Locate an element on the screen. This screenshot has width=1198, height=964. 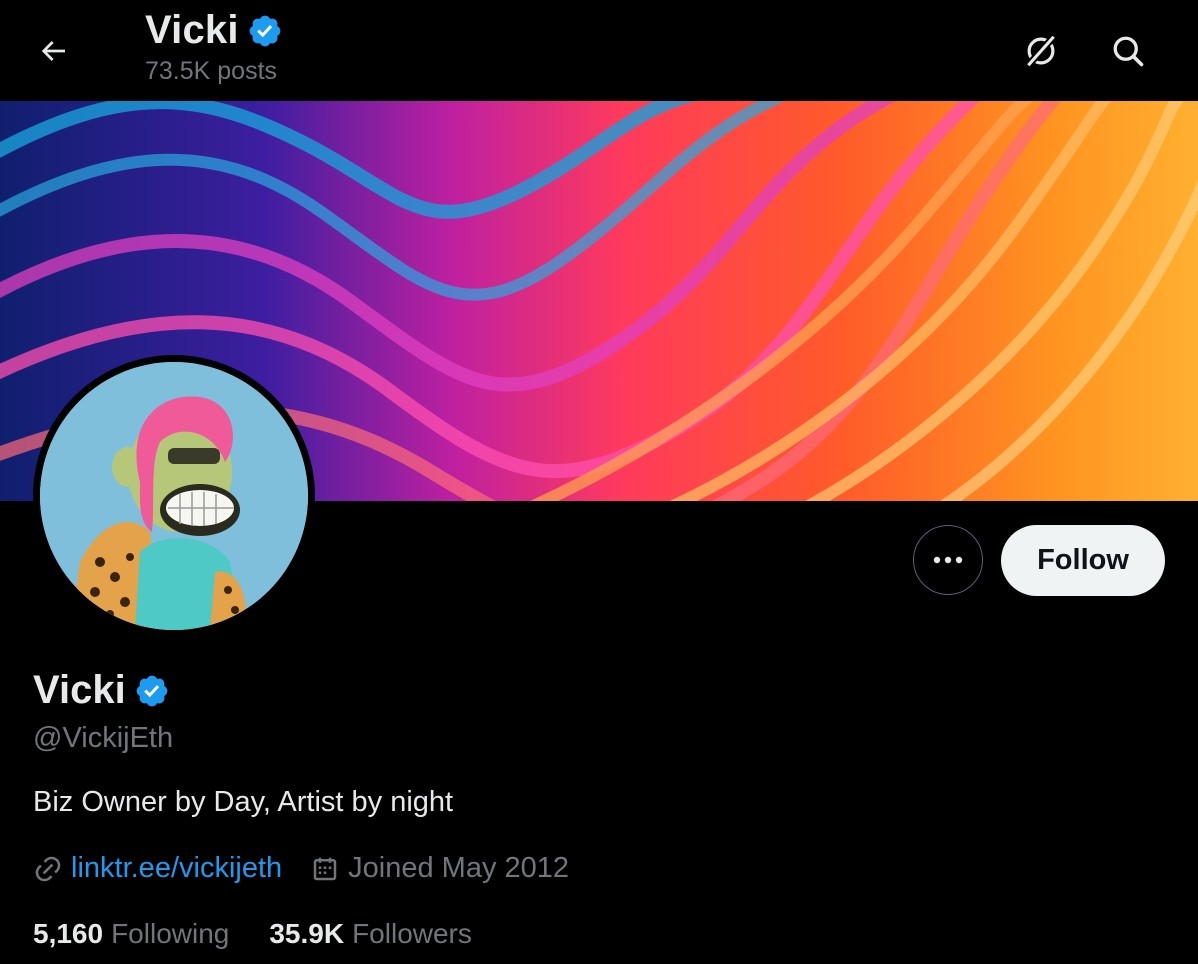
following-count: 5,160 is located at coordinates (68, 933).